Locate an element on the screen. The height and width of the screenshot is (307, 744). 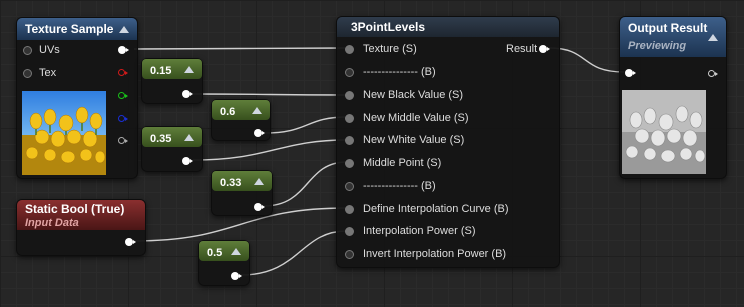
uvs-input-pin is located at coordinates (27, 50).